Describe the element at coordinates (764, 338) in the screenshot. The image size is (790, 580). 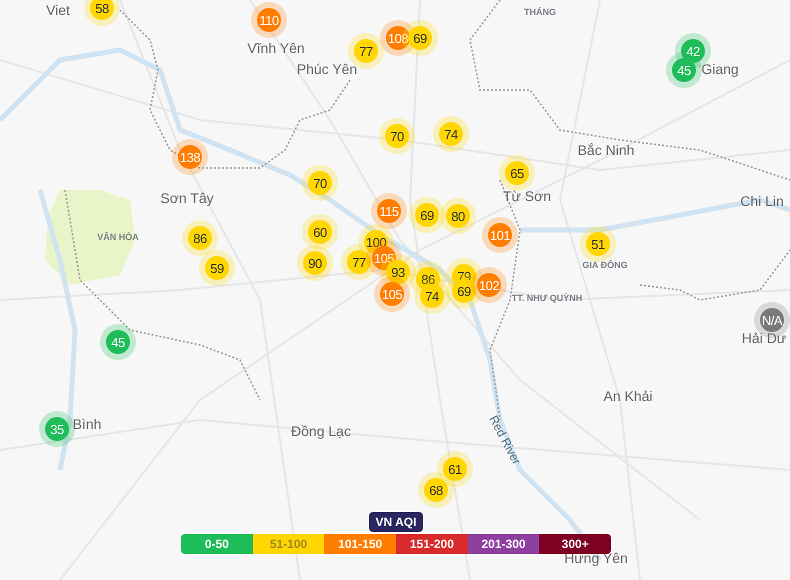
I see `place-label: Hải Dư` at that location.